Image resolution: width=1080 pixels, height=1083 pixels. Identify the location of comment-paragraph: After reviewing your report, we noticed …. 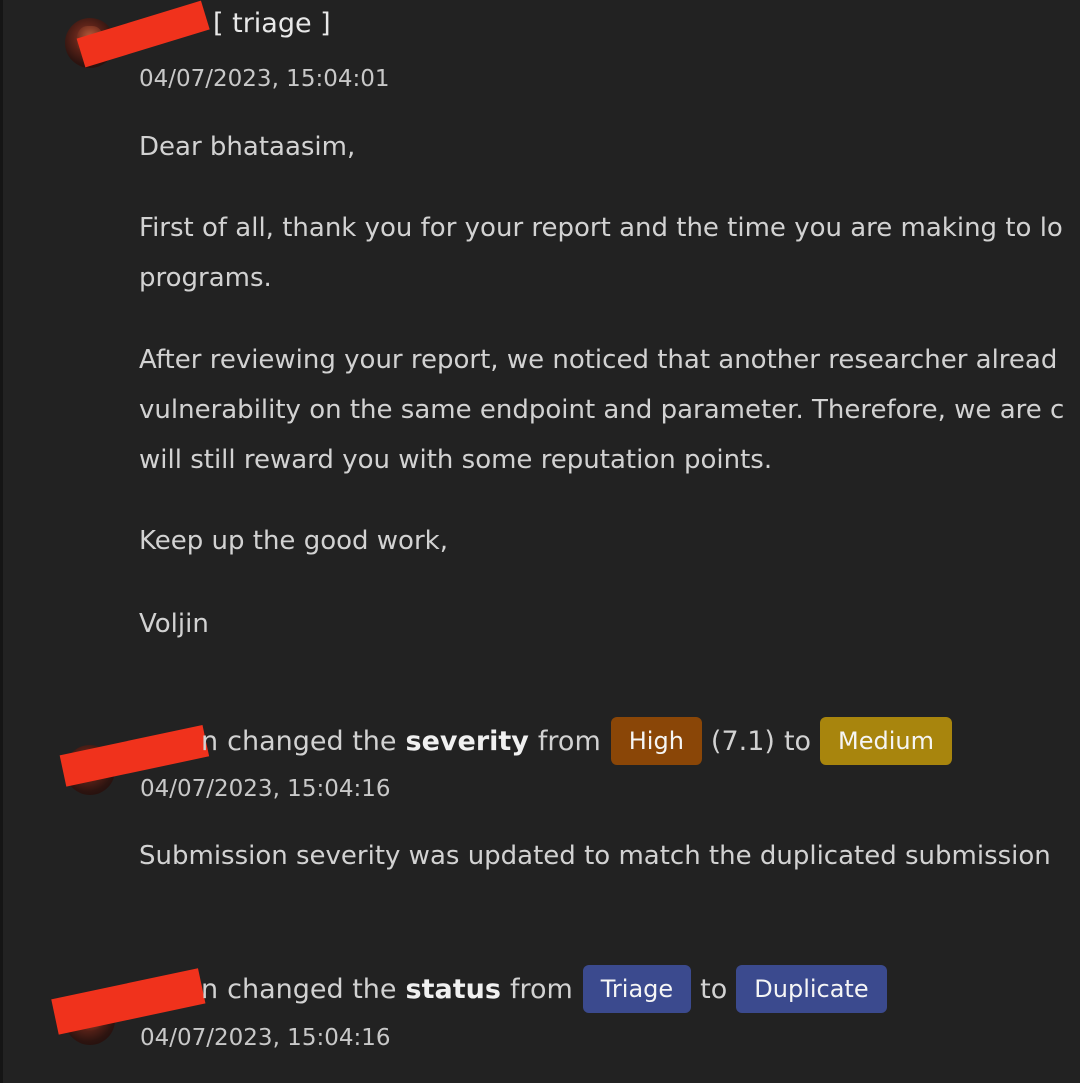
(598, 360).